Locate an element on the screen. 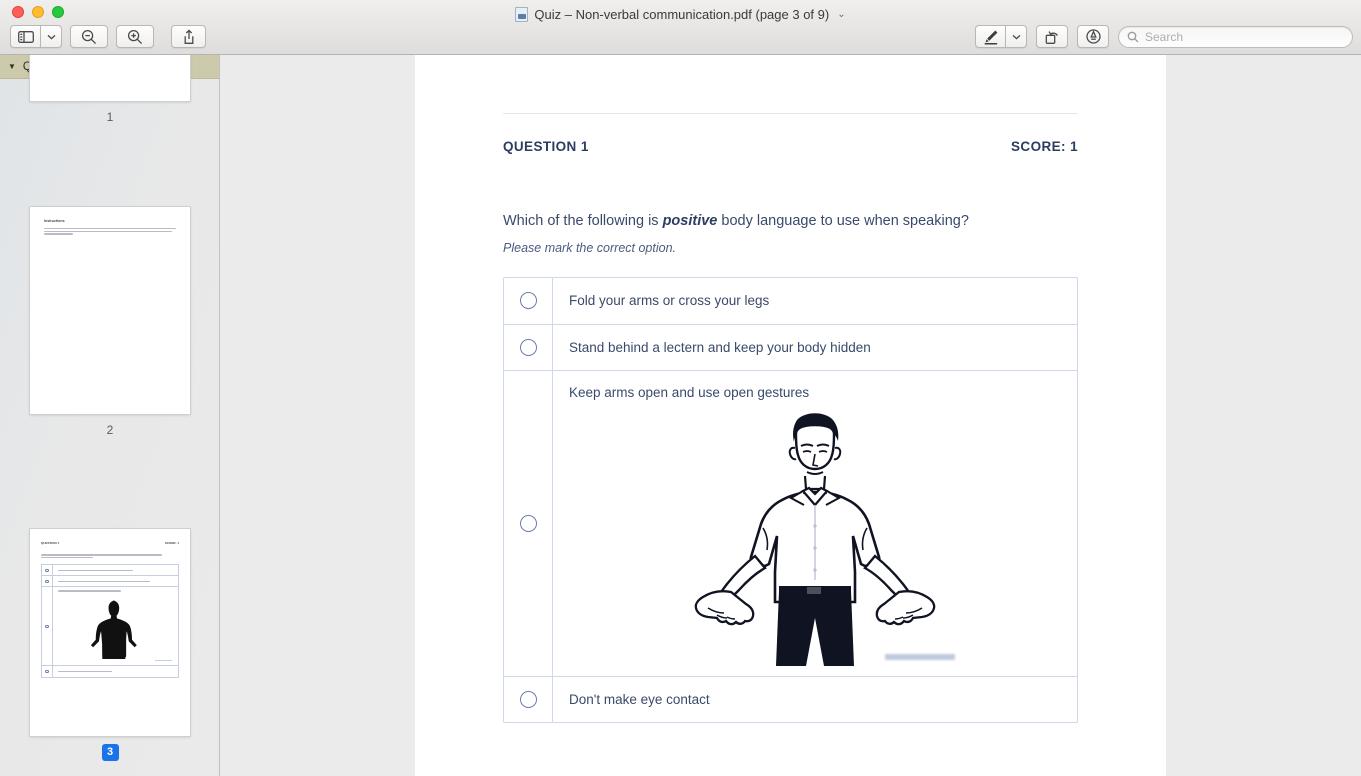  man-open-arms-line-art is located at coordinates (815, 539).